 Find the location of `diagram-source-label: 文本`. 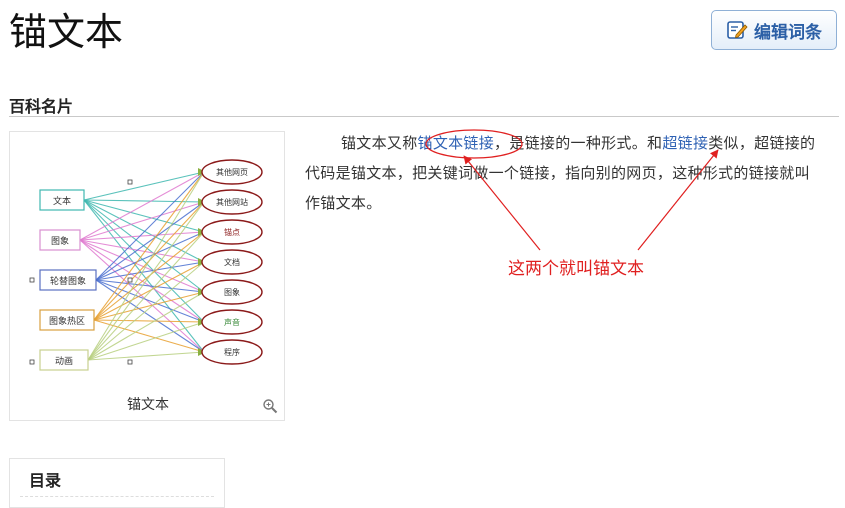

diagram-source-label: 文本 is located at coordinates (62, 201).